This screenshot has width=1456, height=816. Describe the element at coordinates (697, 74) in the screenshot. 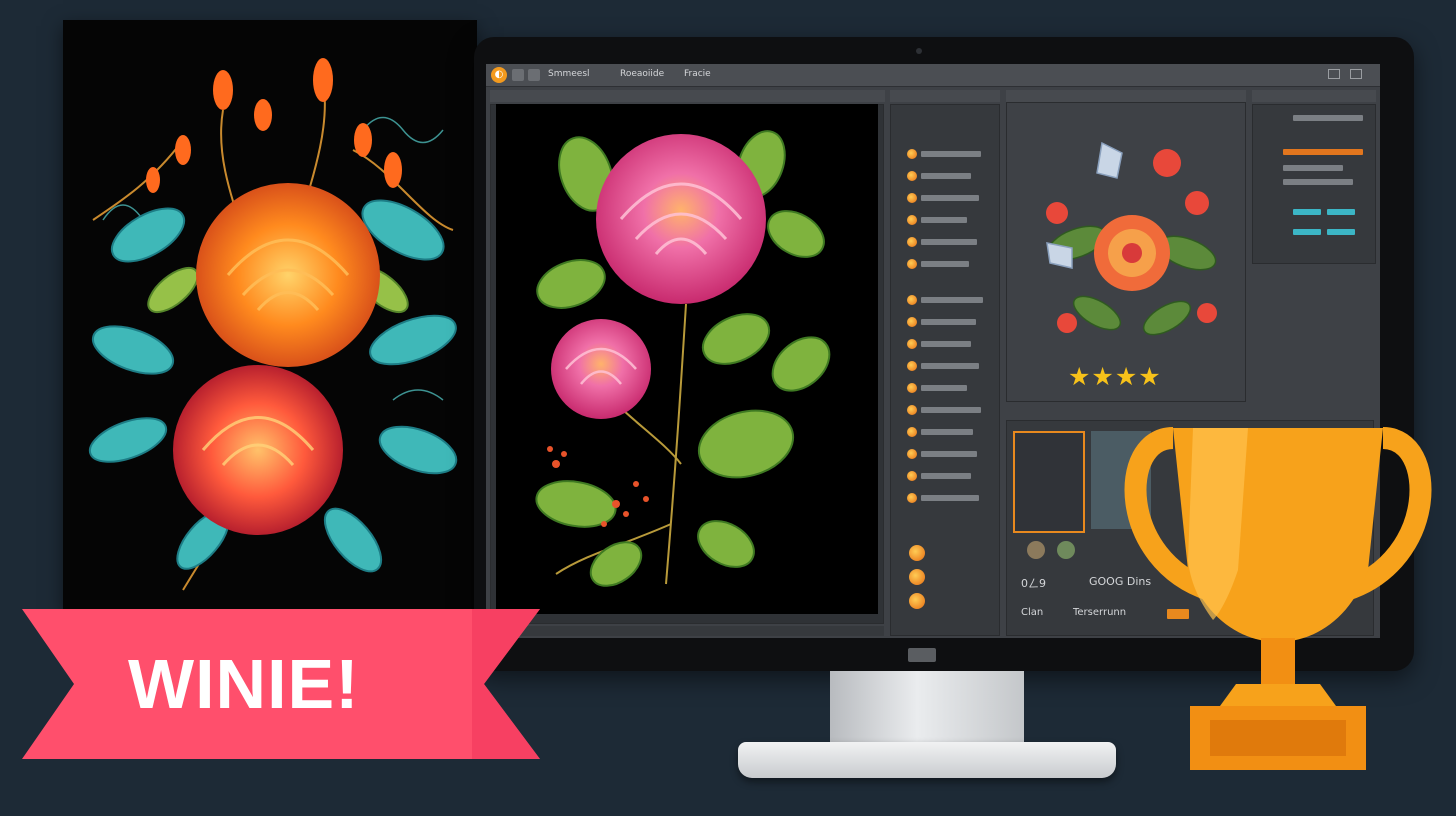

I see `title-fragment-3: Fracie` at that location.